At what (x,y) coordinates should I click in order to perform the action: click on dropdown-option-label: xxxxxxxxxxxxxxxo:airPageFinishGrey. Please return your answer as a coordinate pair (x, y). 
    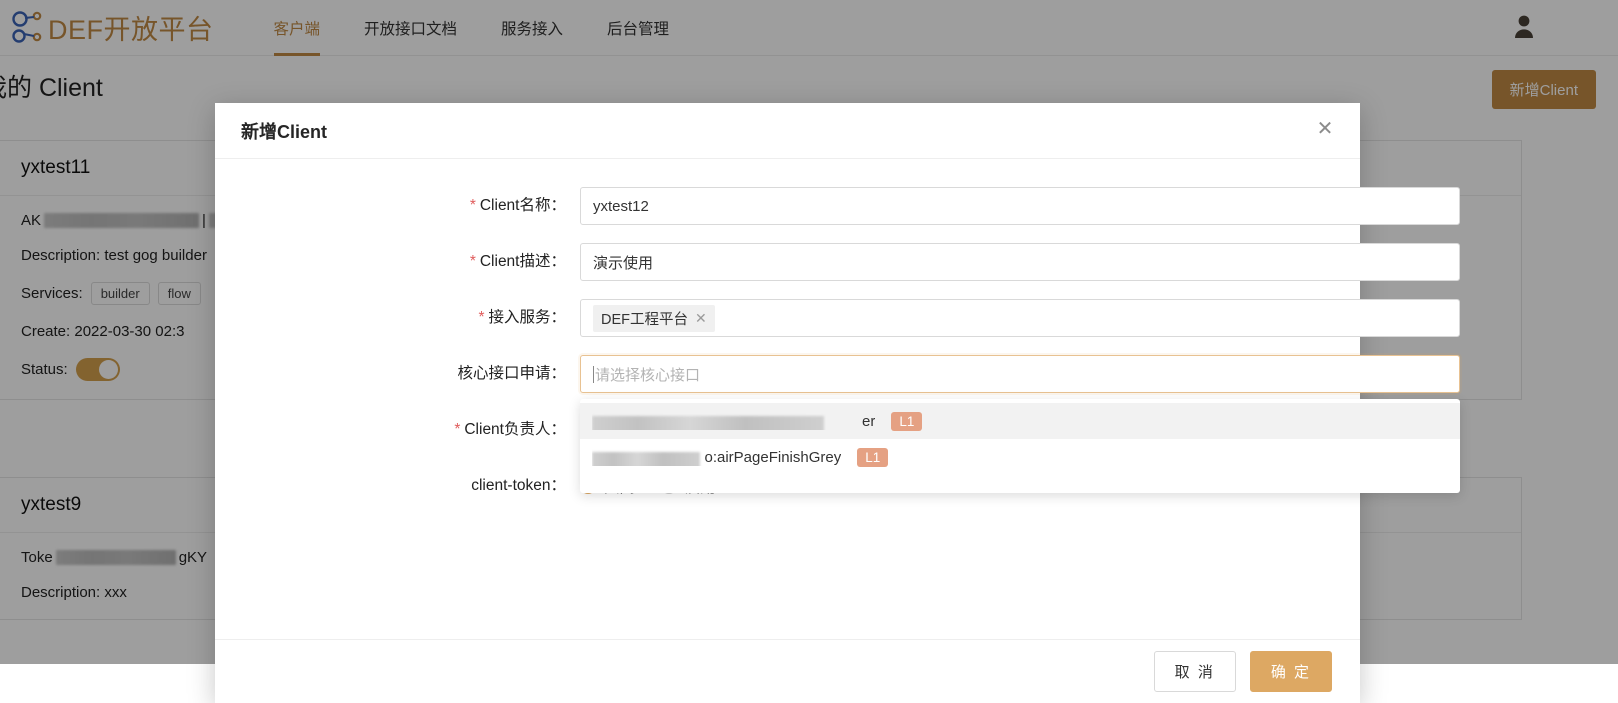
    Looking at the image, I should click on (716, 457).